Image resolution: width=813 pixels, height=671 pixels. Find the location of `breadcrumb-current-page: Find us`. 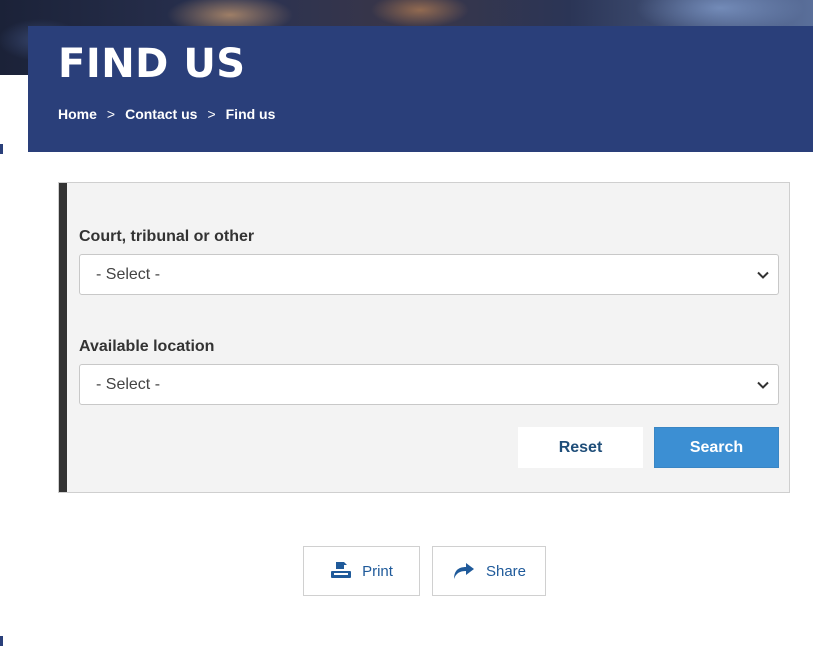

breadcrumb-current-page: Find us is located at coordinates (250, 114).